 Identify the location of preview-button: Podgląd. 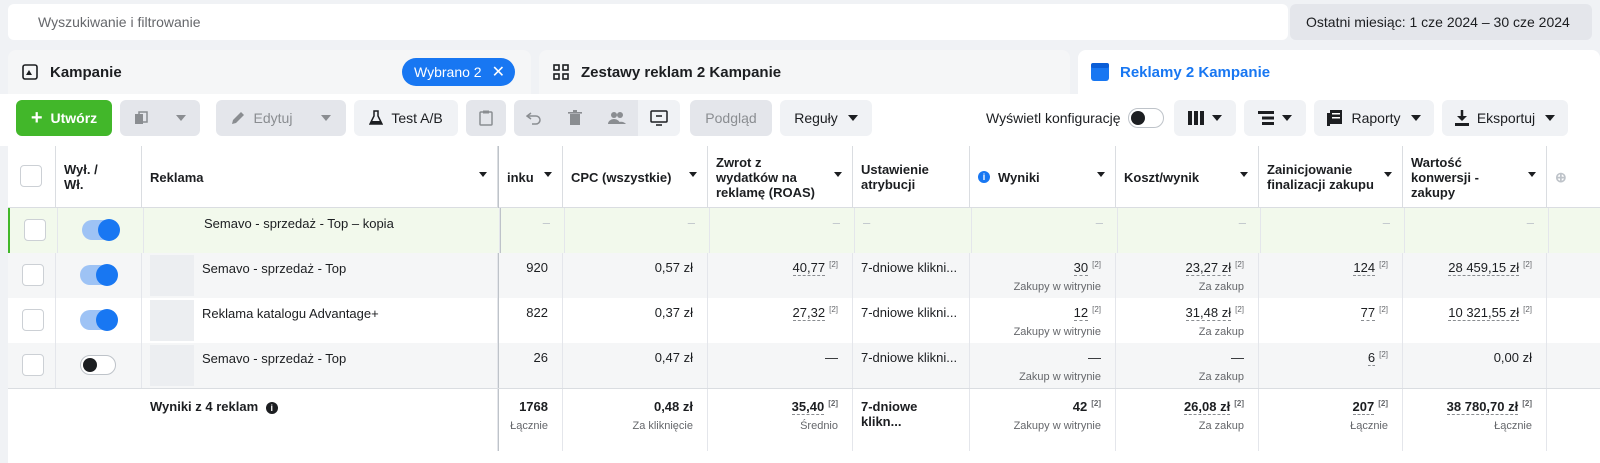
(731, 118).